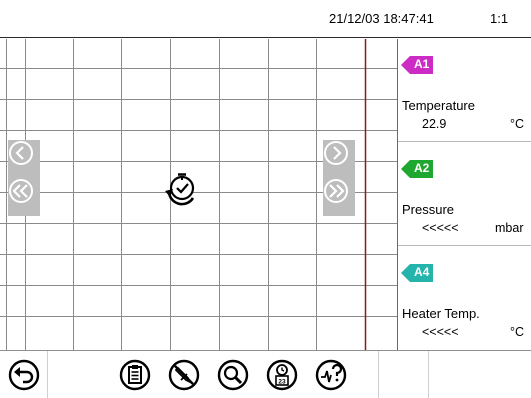  I want to click on channel-name: Pressure, so click(428, 209).